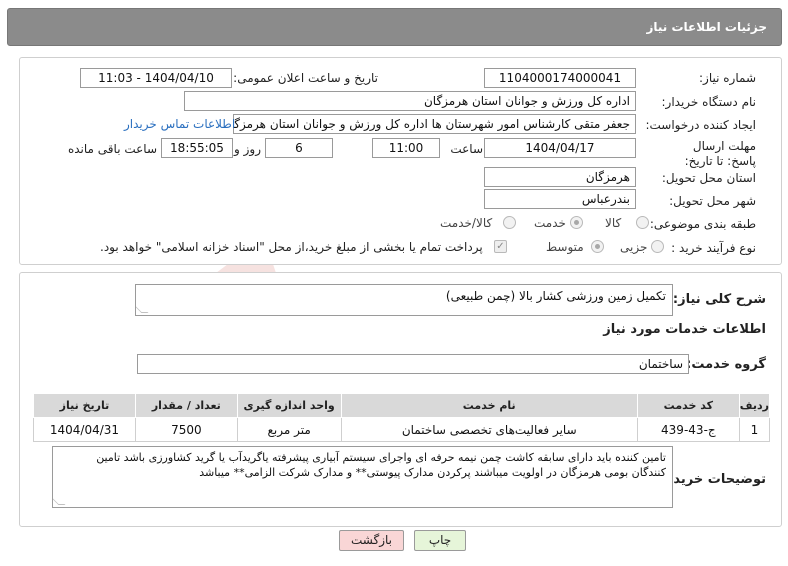  I want to click on cell-name: سایر فعالیت‌های تخصصی ساختمان, so click(489, 429).